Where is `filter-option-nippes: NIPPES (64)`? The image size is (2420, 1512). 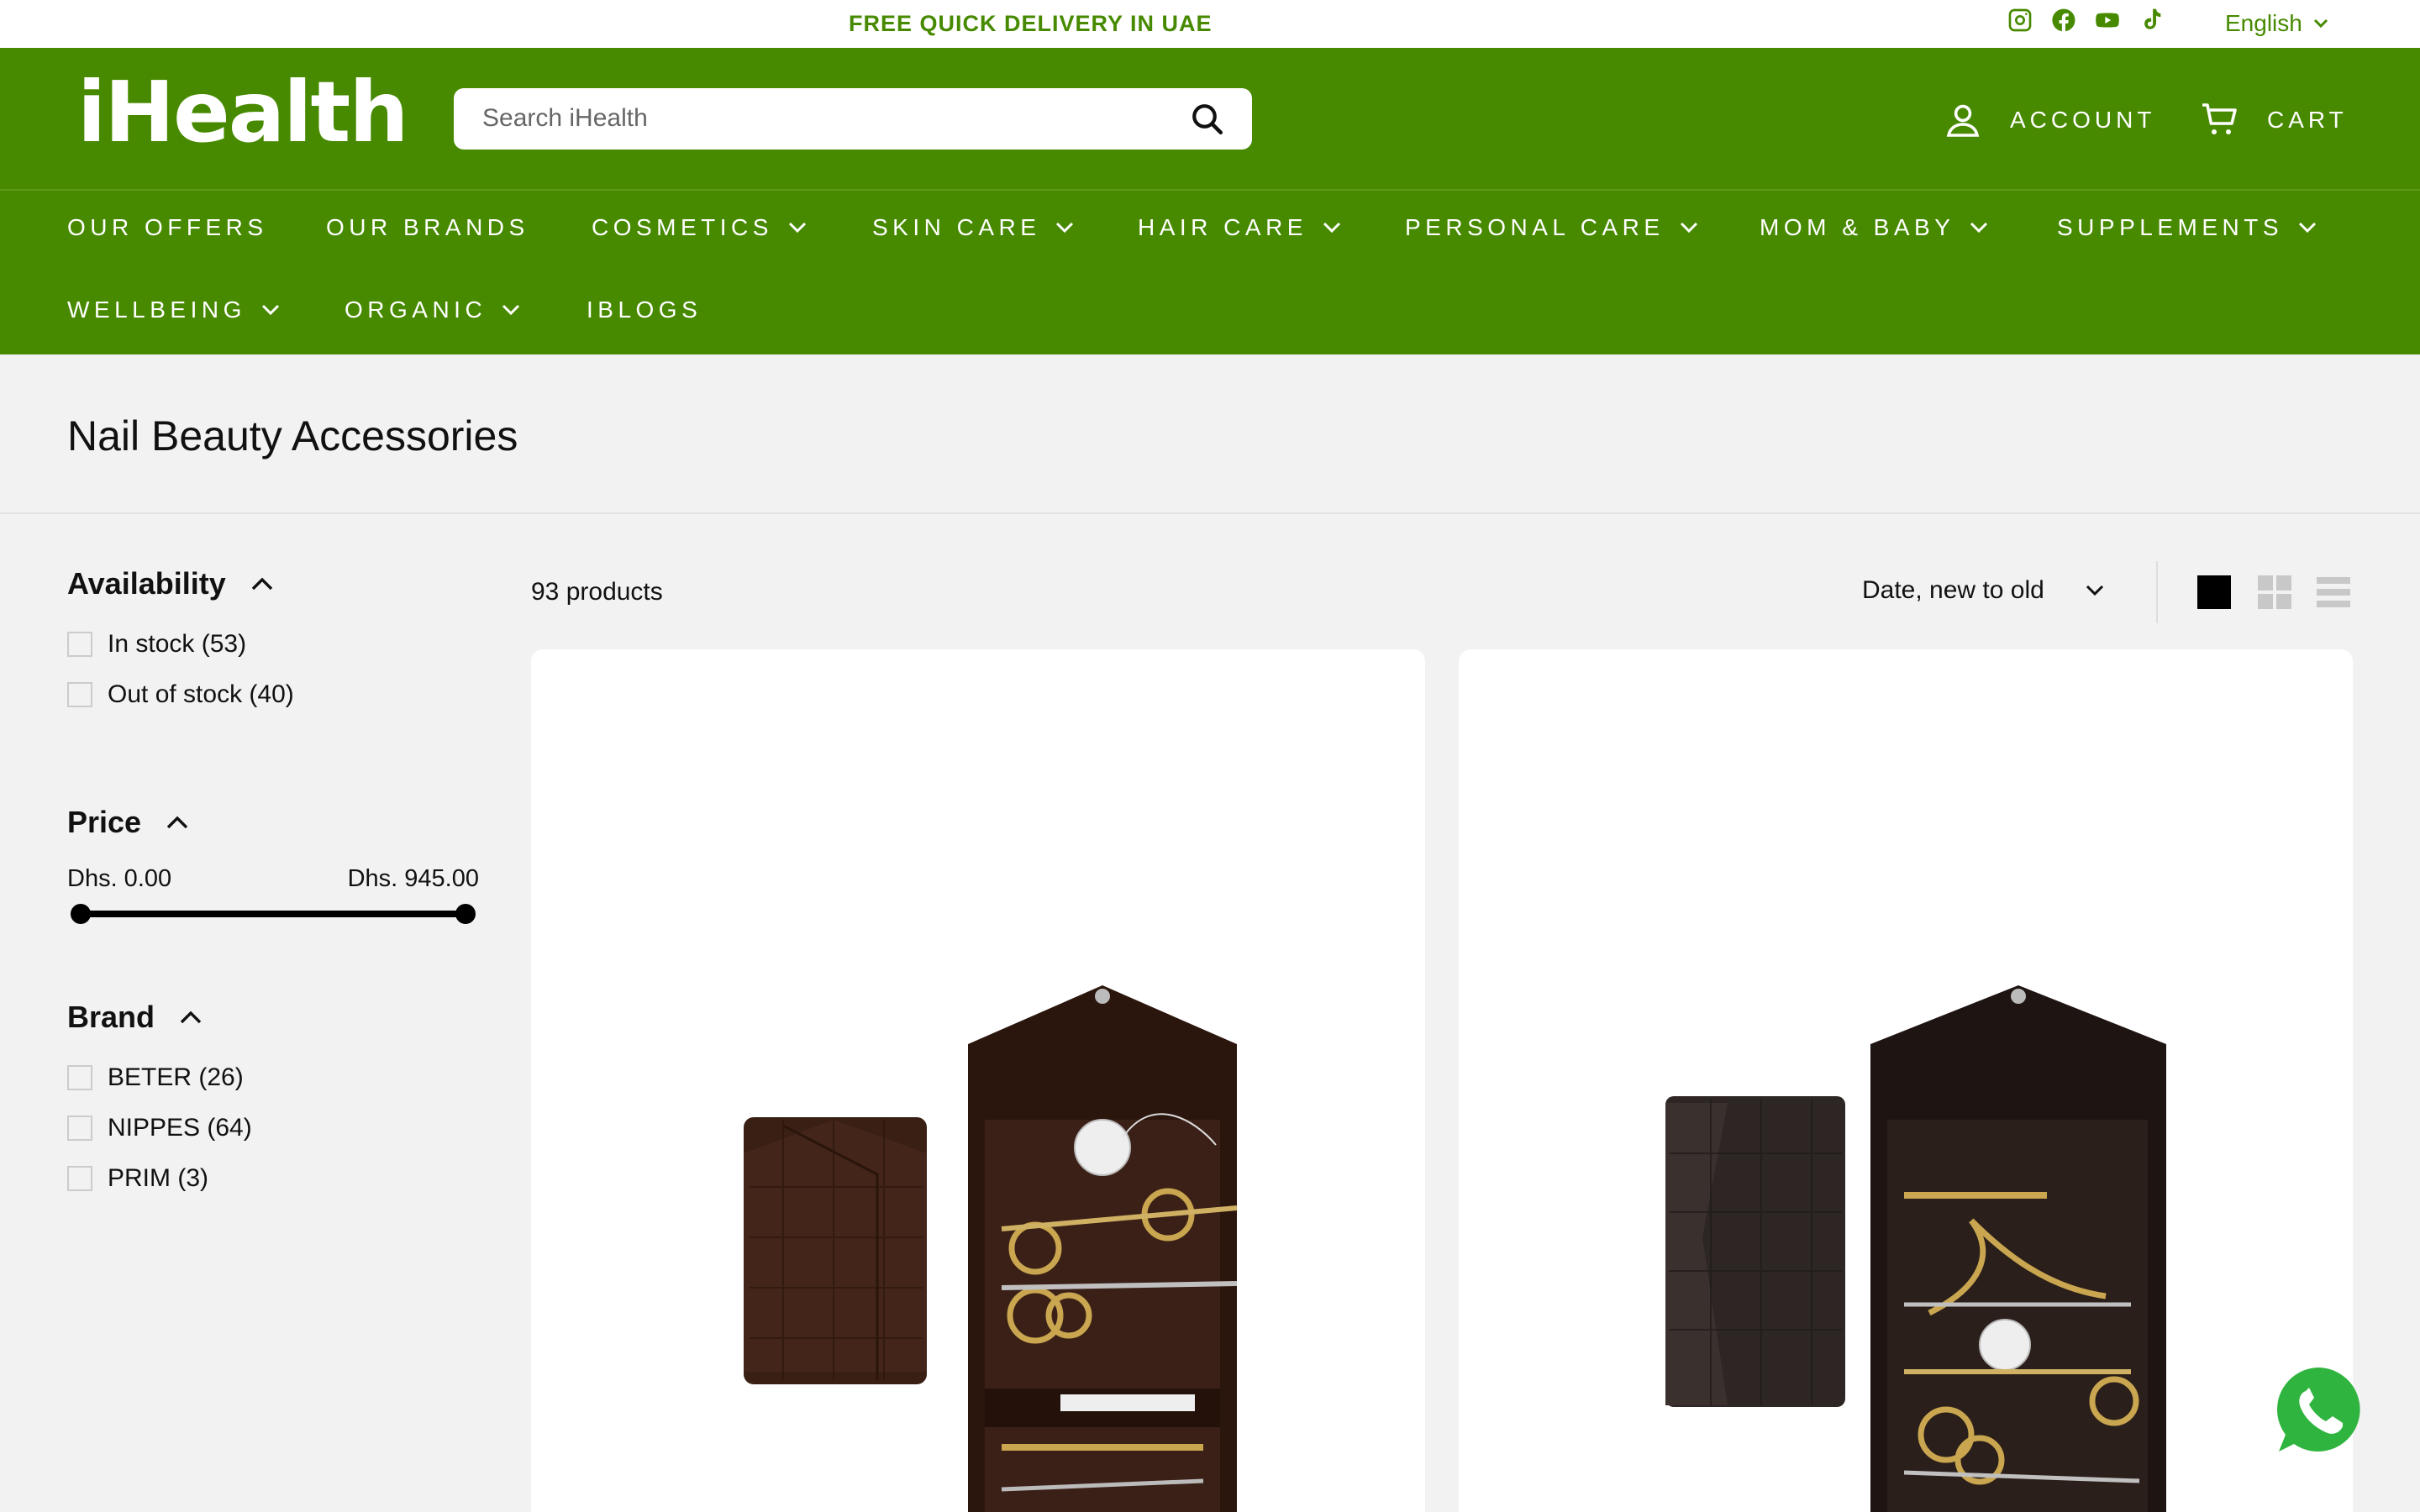 filter-option-nippes: NIPPES (64) is located at coordinates (159, 1128).